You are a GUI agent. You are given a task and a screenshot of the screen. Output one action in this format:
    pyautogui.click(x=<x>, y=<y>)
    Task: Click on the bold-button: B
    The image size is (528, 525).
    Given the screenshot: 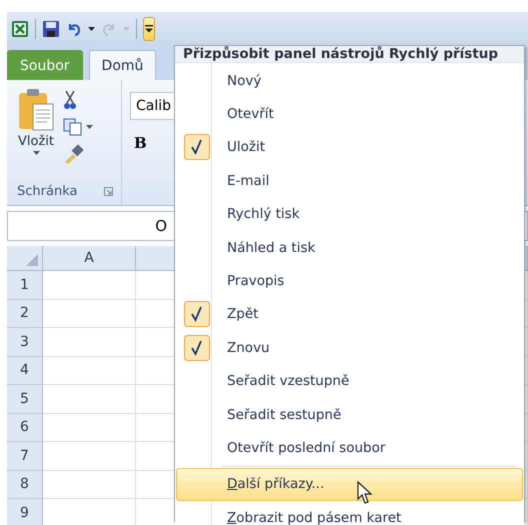 What is the action you would take?
    pyautogui.click(x=143, y=143)
    